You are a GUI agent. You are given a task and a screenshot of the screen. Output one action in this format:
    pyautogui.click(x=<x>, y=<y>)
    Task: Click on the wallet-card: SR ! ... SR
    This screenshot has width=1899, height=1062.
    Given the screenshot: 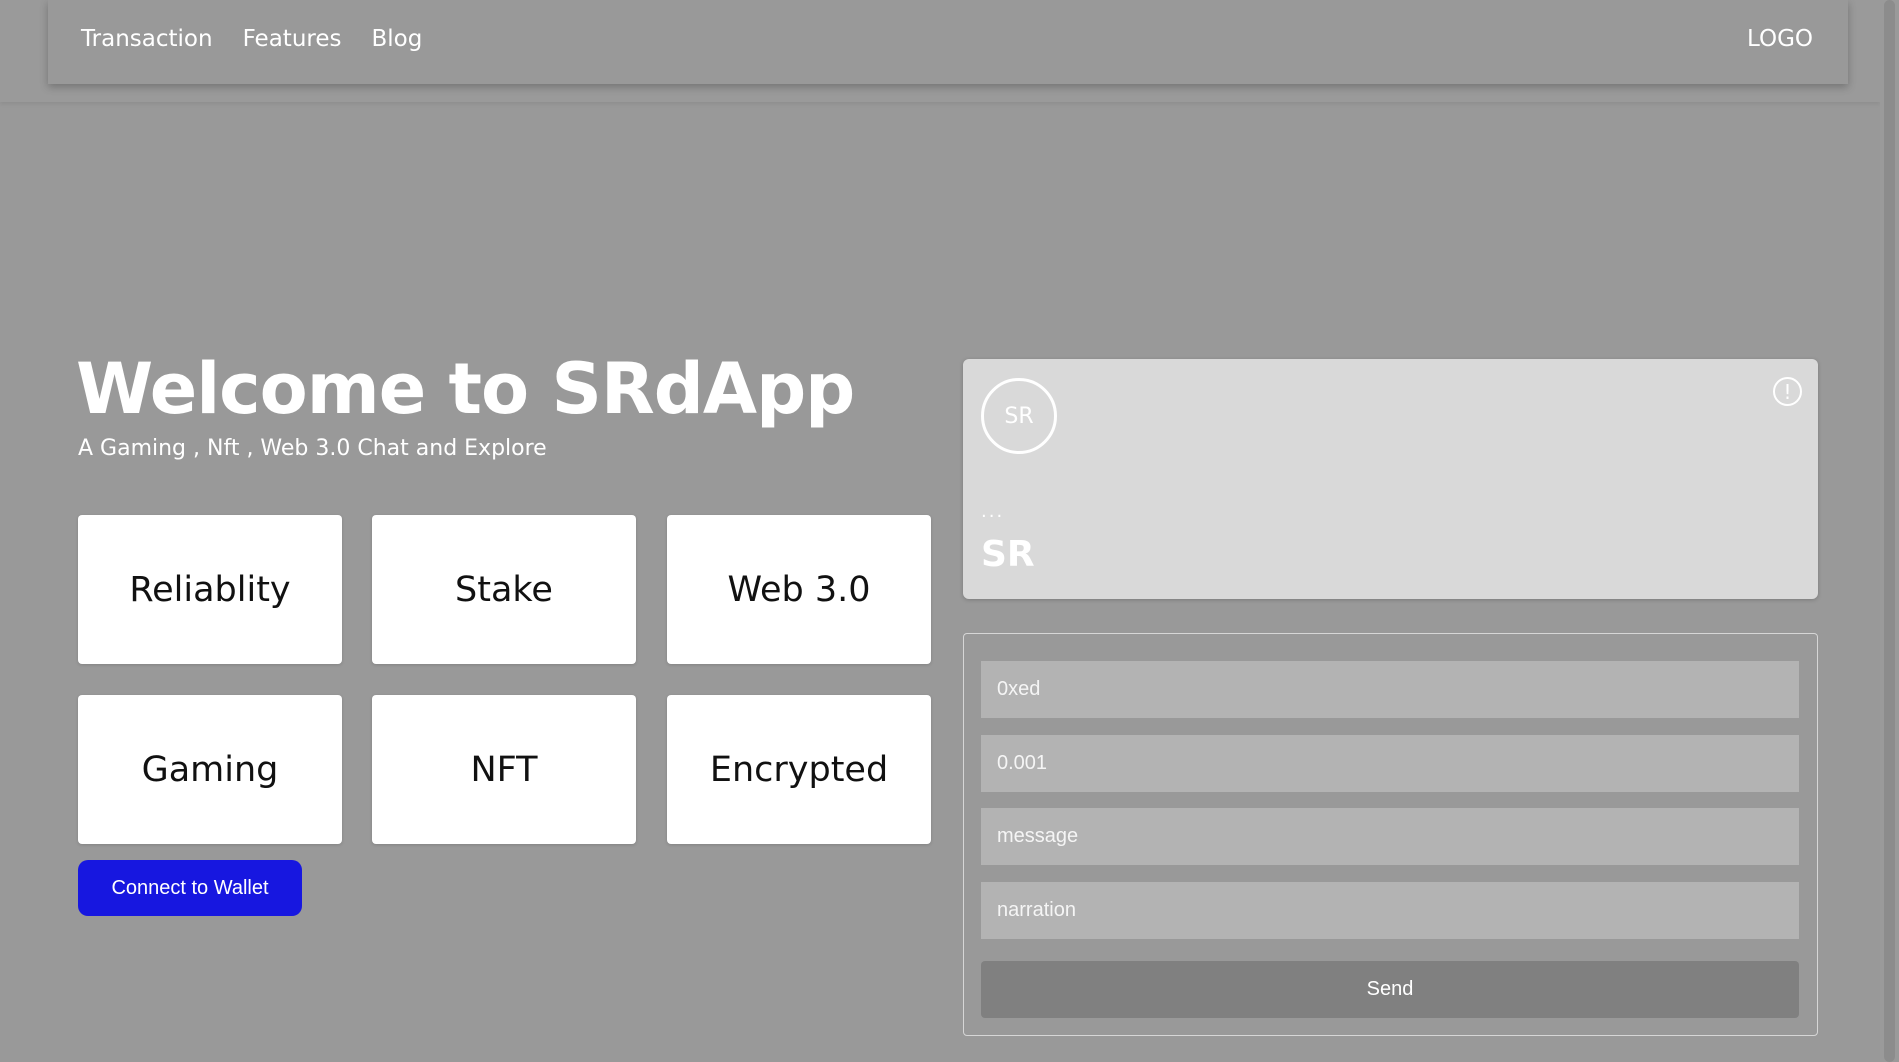 What is the action you would take?
    pyautogui.click(x=1390, y=479)
    